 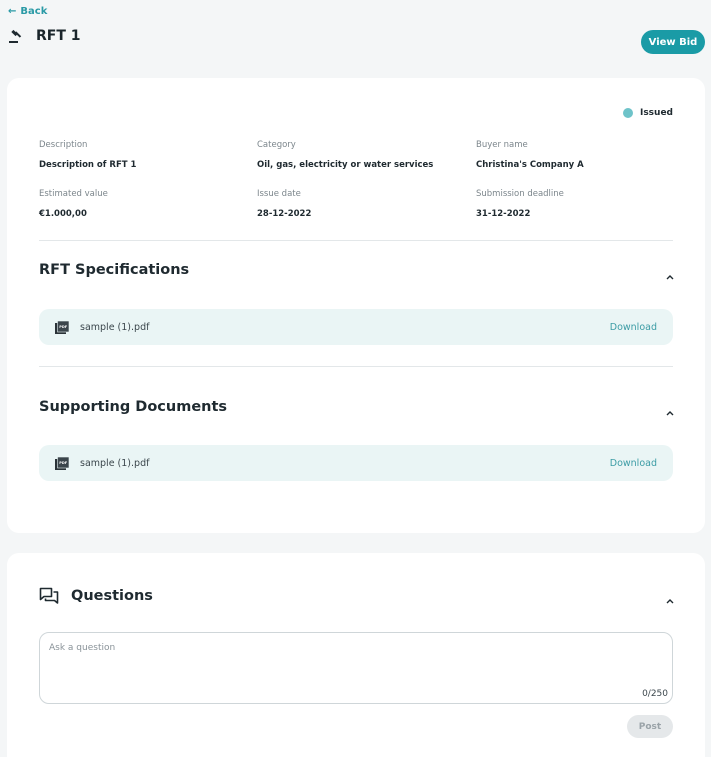 I want to click on submission-deadline-field: Submission deadline 31-12-2022, so click(x=520, y=204).